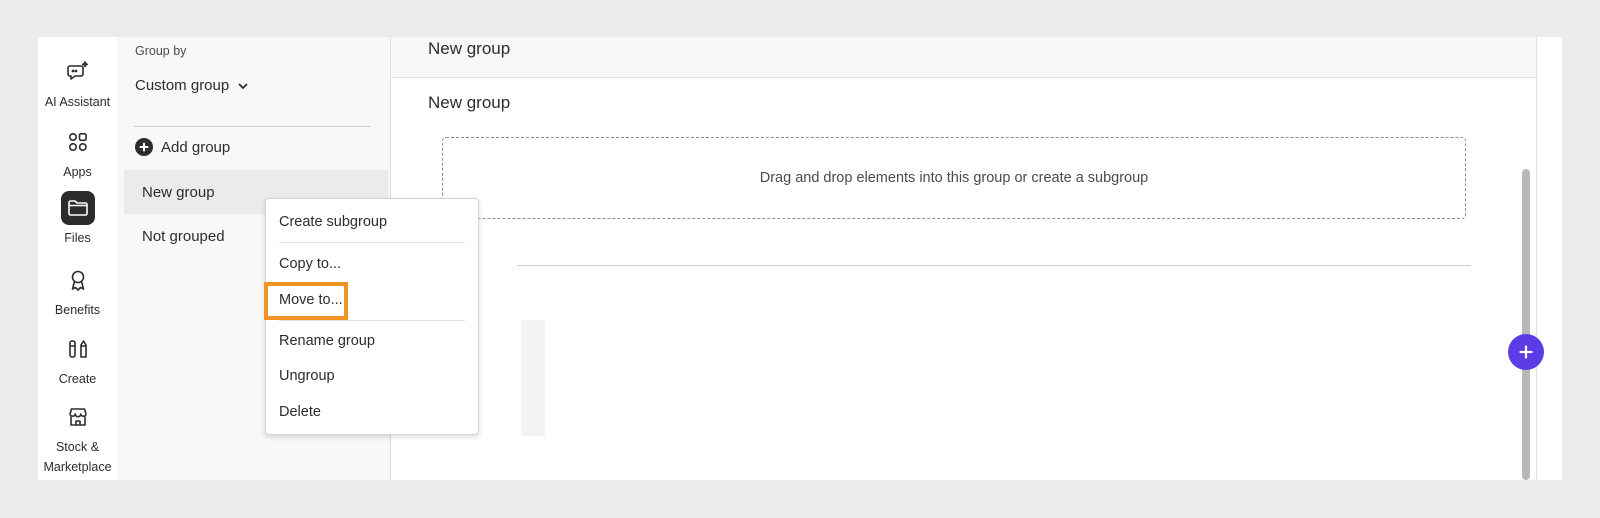 The width and height of the screenshot is (1600, 518). Describe the element at coordinates (178, 192) in the screenshot. I see `group-item-label: New group` at that location.